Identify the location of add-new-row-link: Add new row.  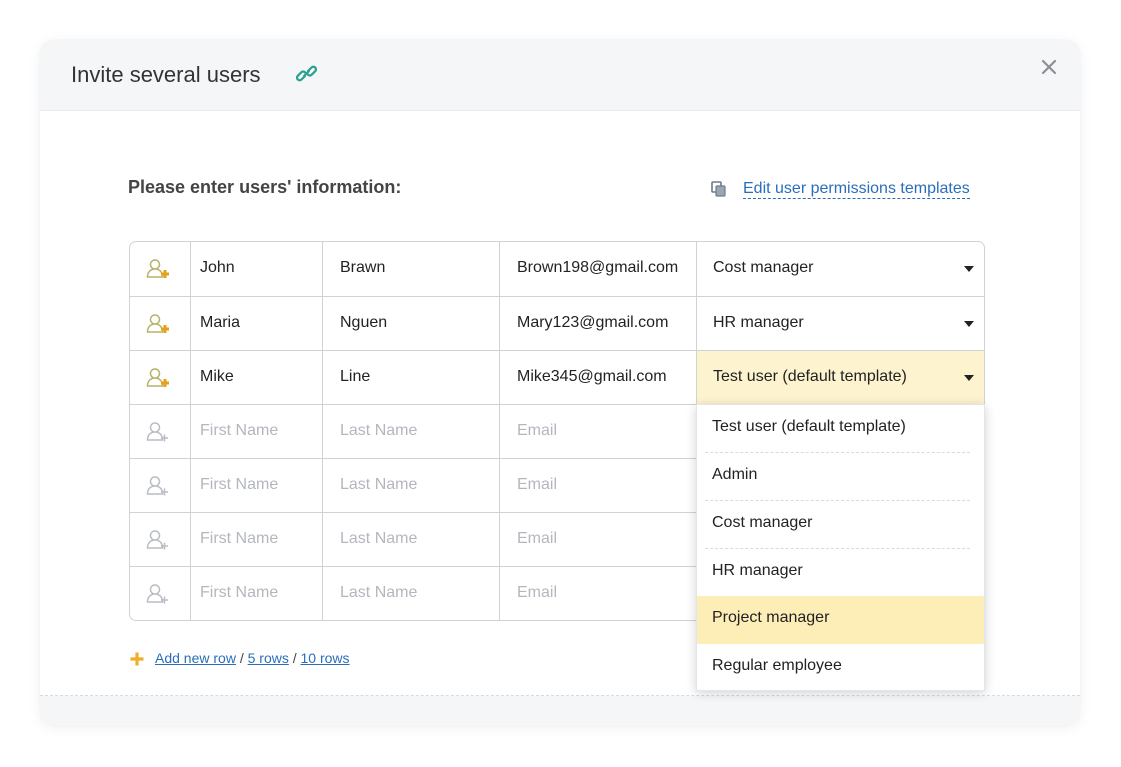
(195, 658).